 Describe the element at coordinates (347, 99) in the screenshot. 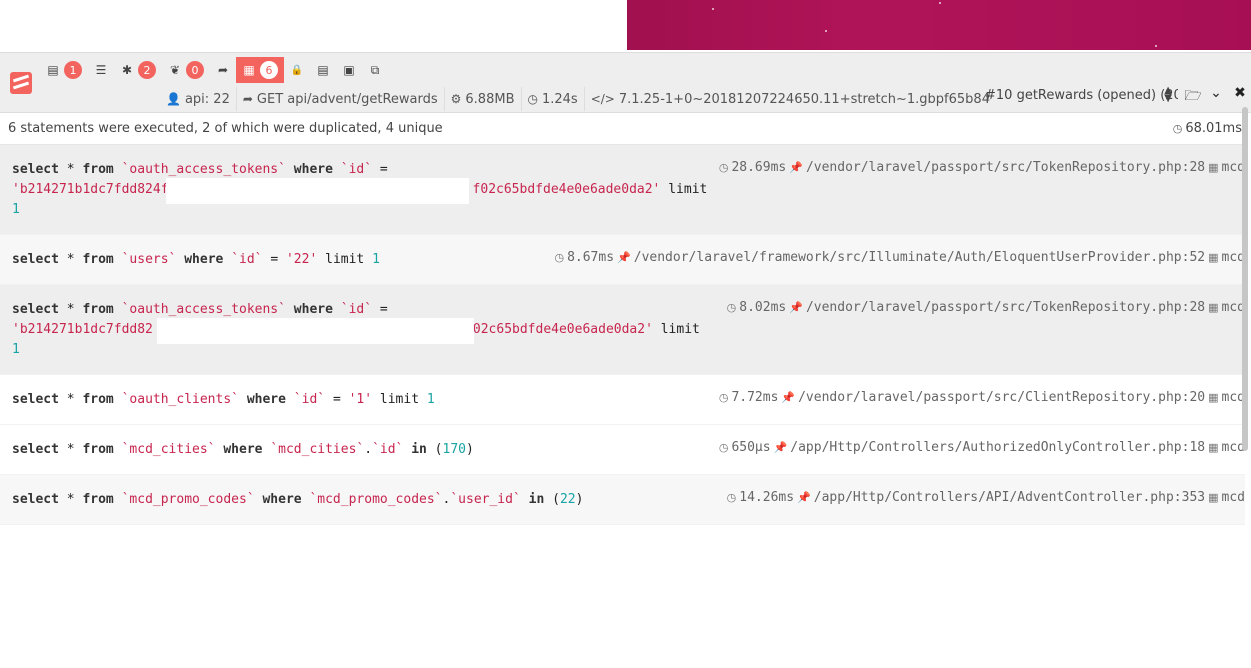

I see `route-label: GET api/advent/getRewards` at that location.